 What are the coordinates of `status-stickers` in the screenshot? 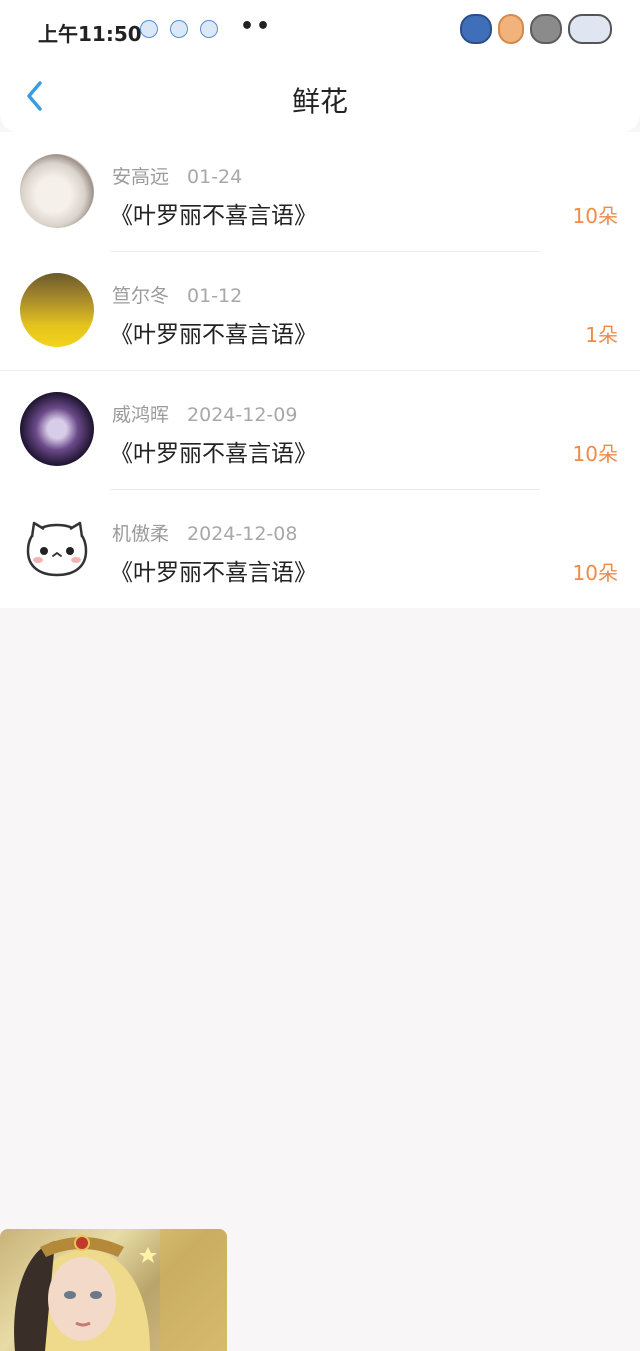 It's located at (536, 29).